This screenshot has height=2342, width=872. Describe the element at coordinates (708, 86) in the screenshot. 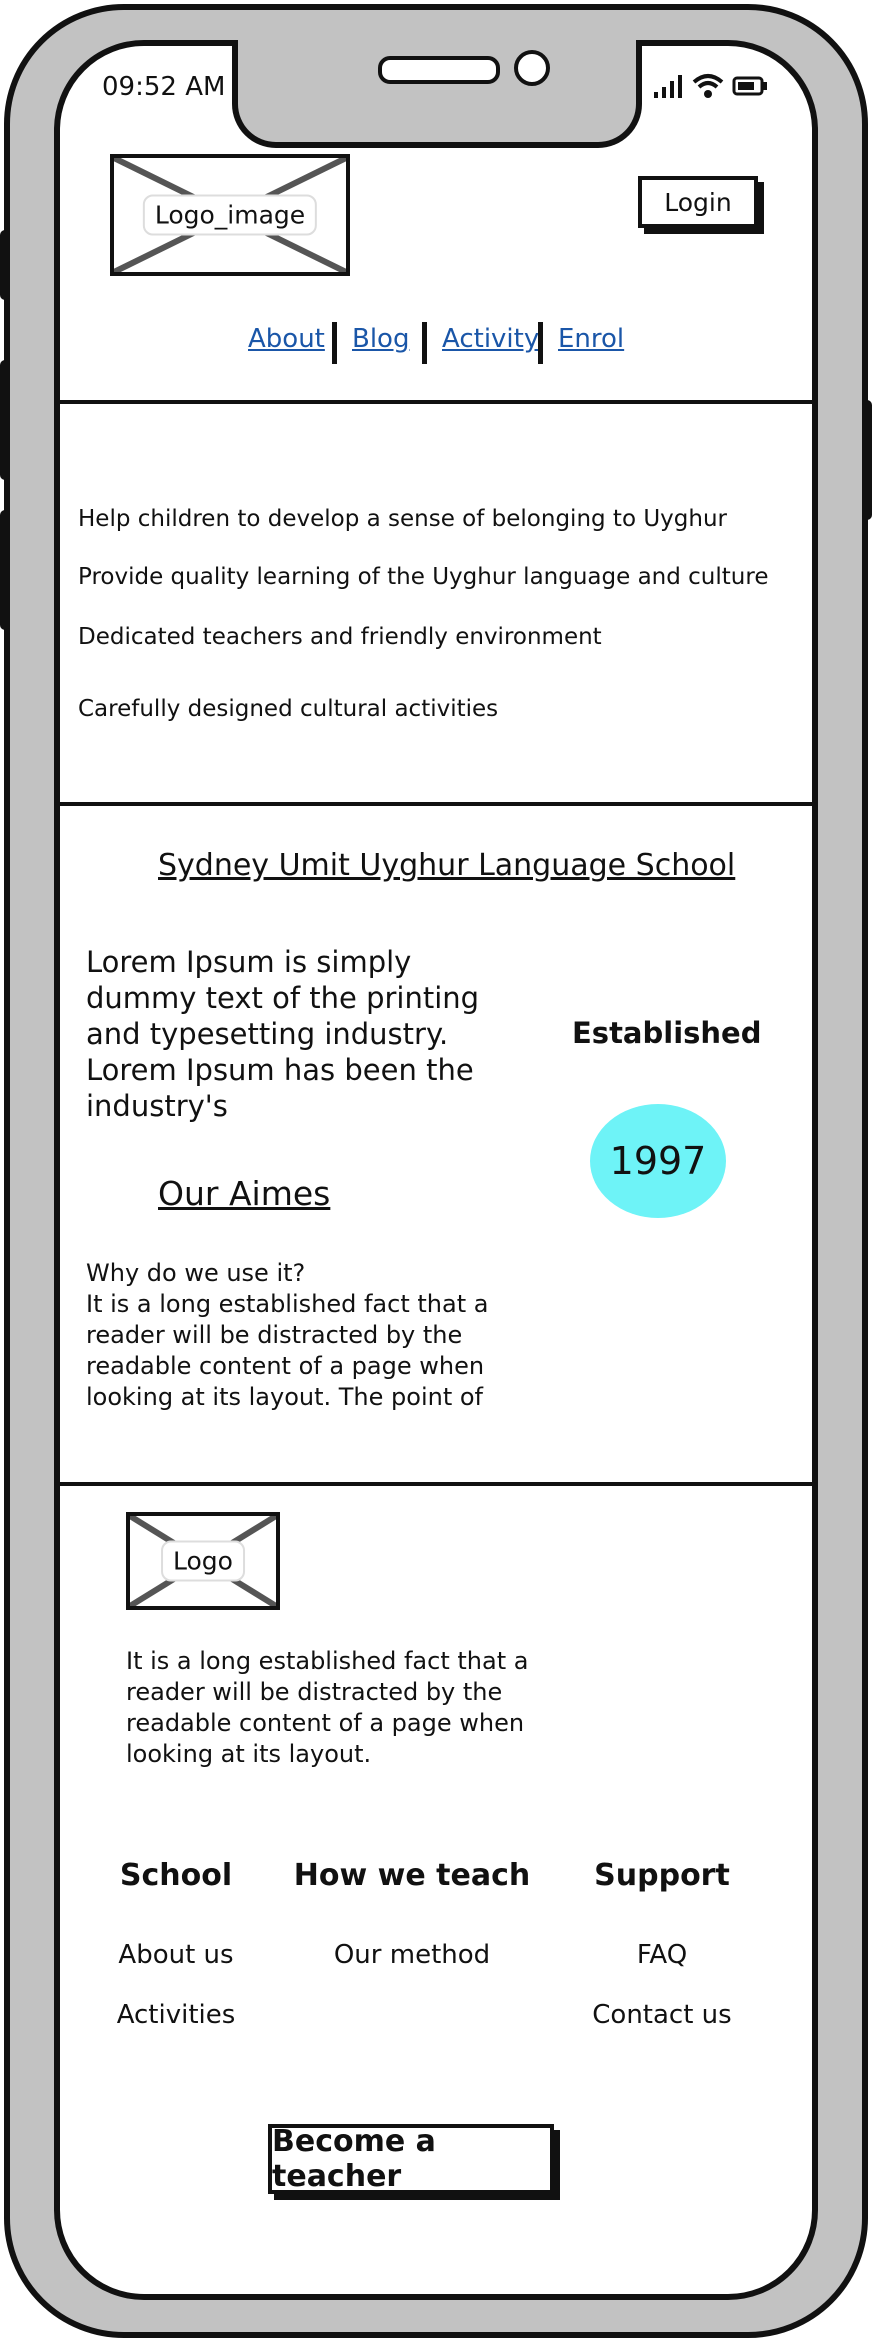

I see `wifi-icon` at that location.